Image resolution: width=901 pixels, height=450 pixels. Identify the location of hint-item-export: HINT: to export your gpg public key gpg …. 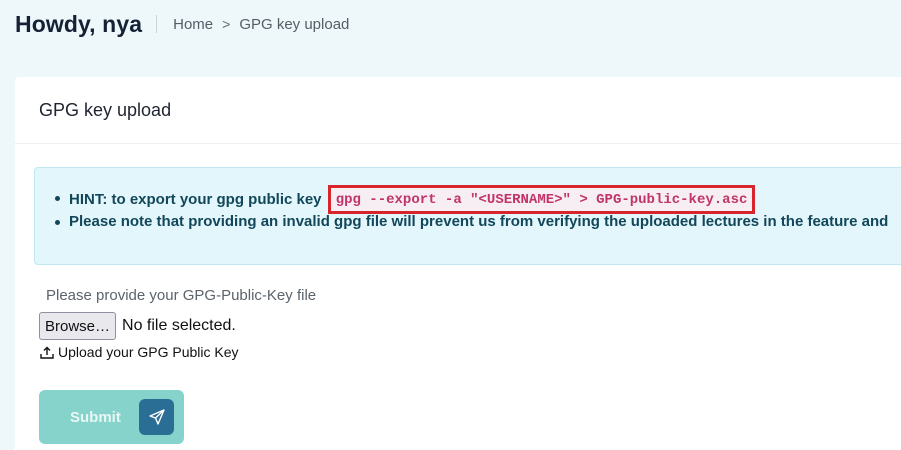
(471, 199).